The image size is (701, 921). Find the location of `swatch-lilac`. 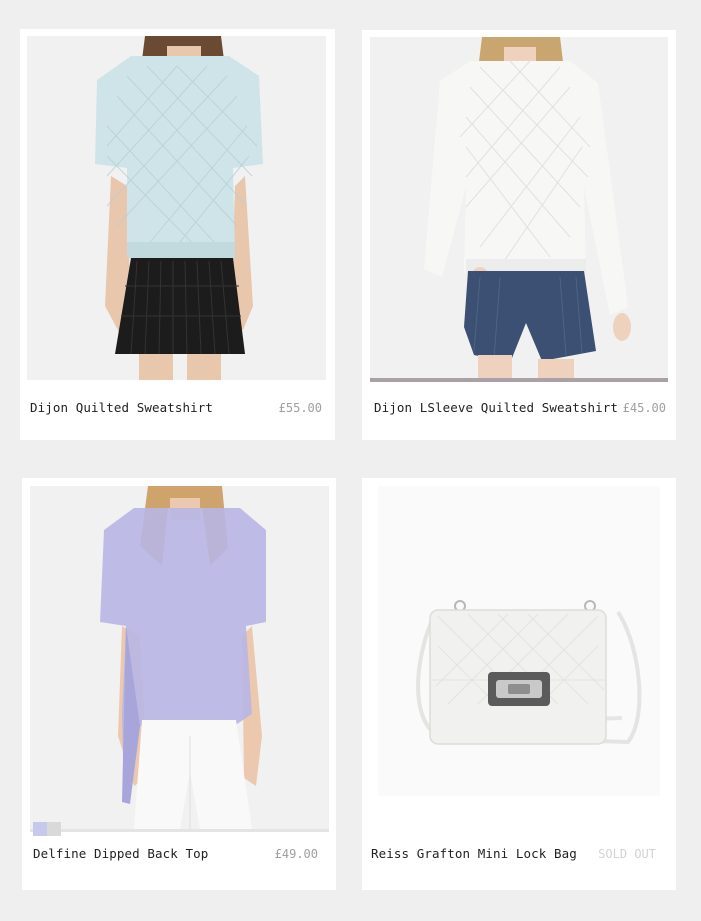

swatch-lilac is located at coordinates (40, 829).